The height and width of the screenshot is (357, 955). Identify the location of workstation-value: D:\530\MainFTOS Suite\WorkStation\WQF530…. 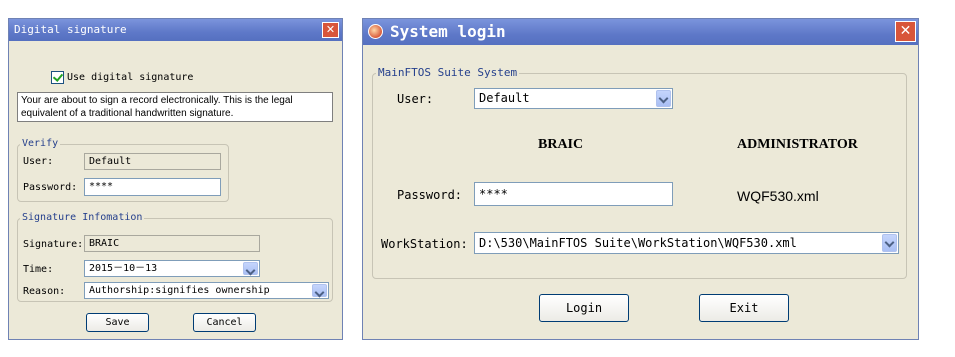
(638, 243).